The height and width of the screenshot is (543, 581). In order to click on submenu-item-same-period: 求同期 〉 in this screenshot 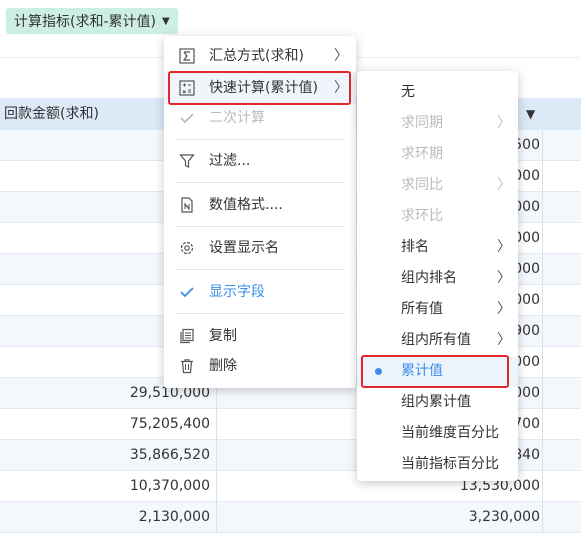, I will do `click(437, 123)`.